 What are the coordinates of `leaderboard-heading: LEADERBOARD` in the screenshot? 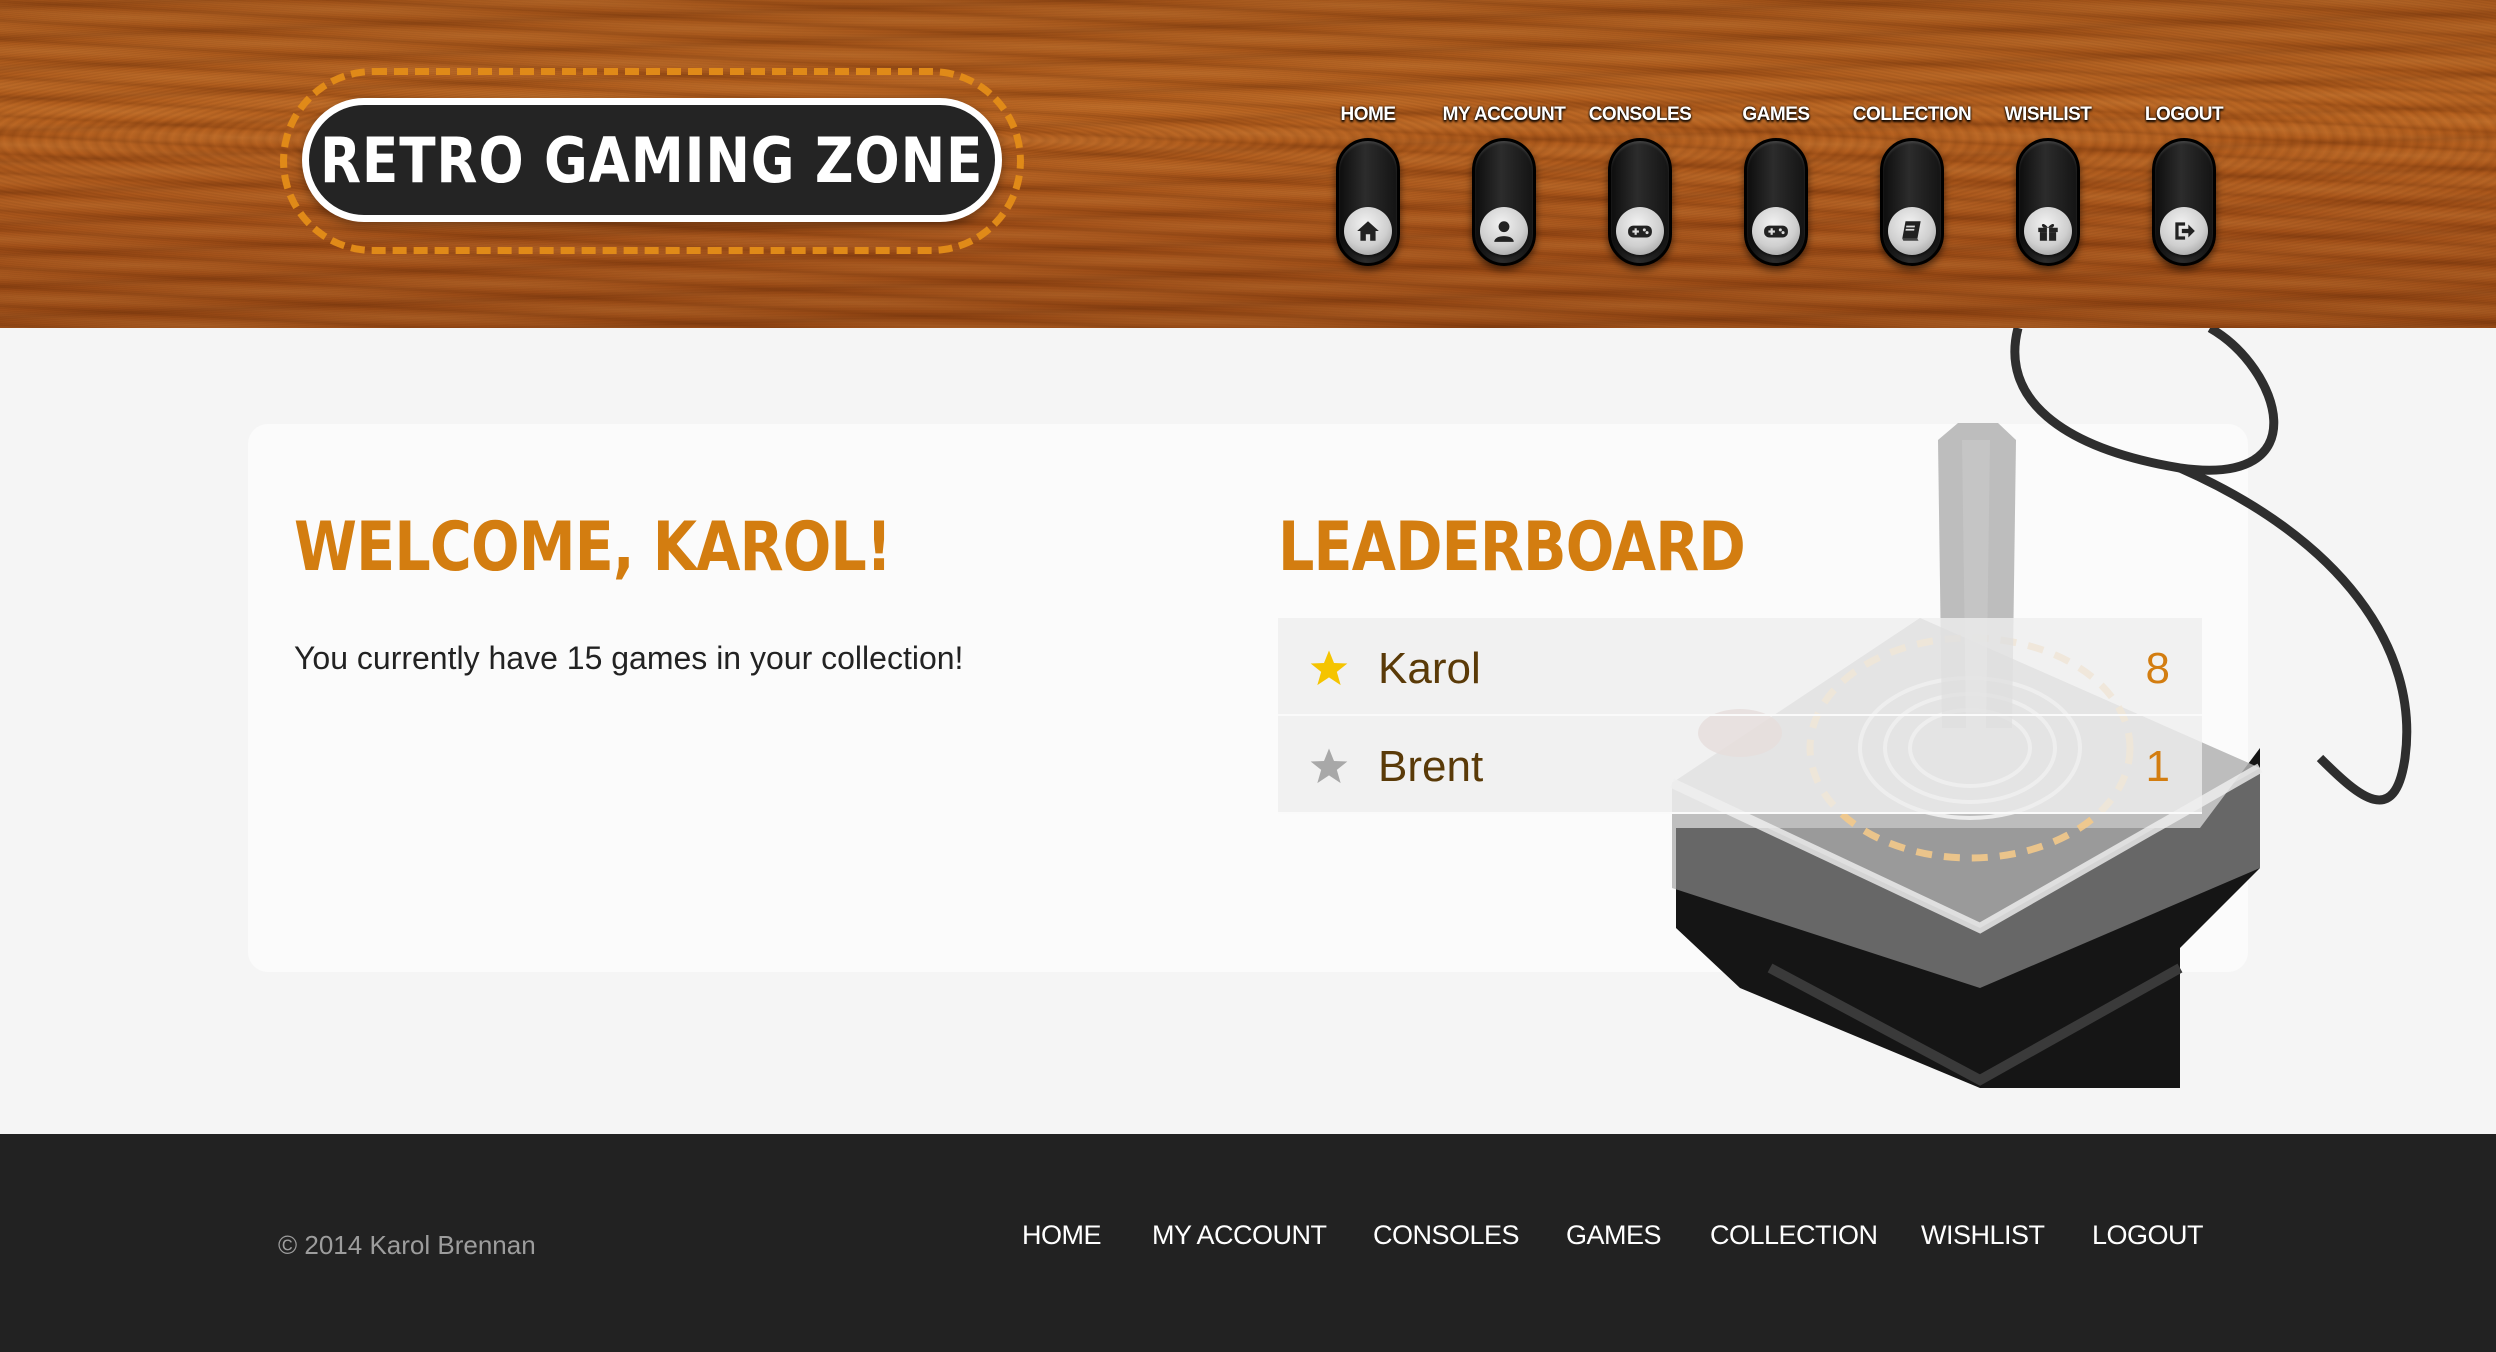 It's located at (1512, 547).